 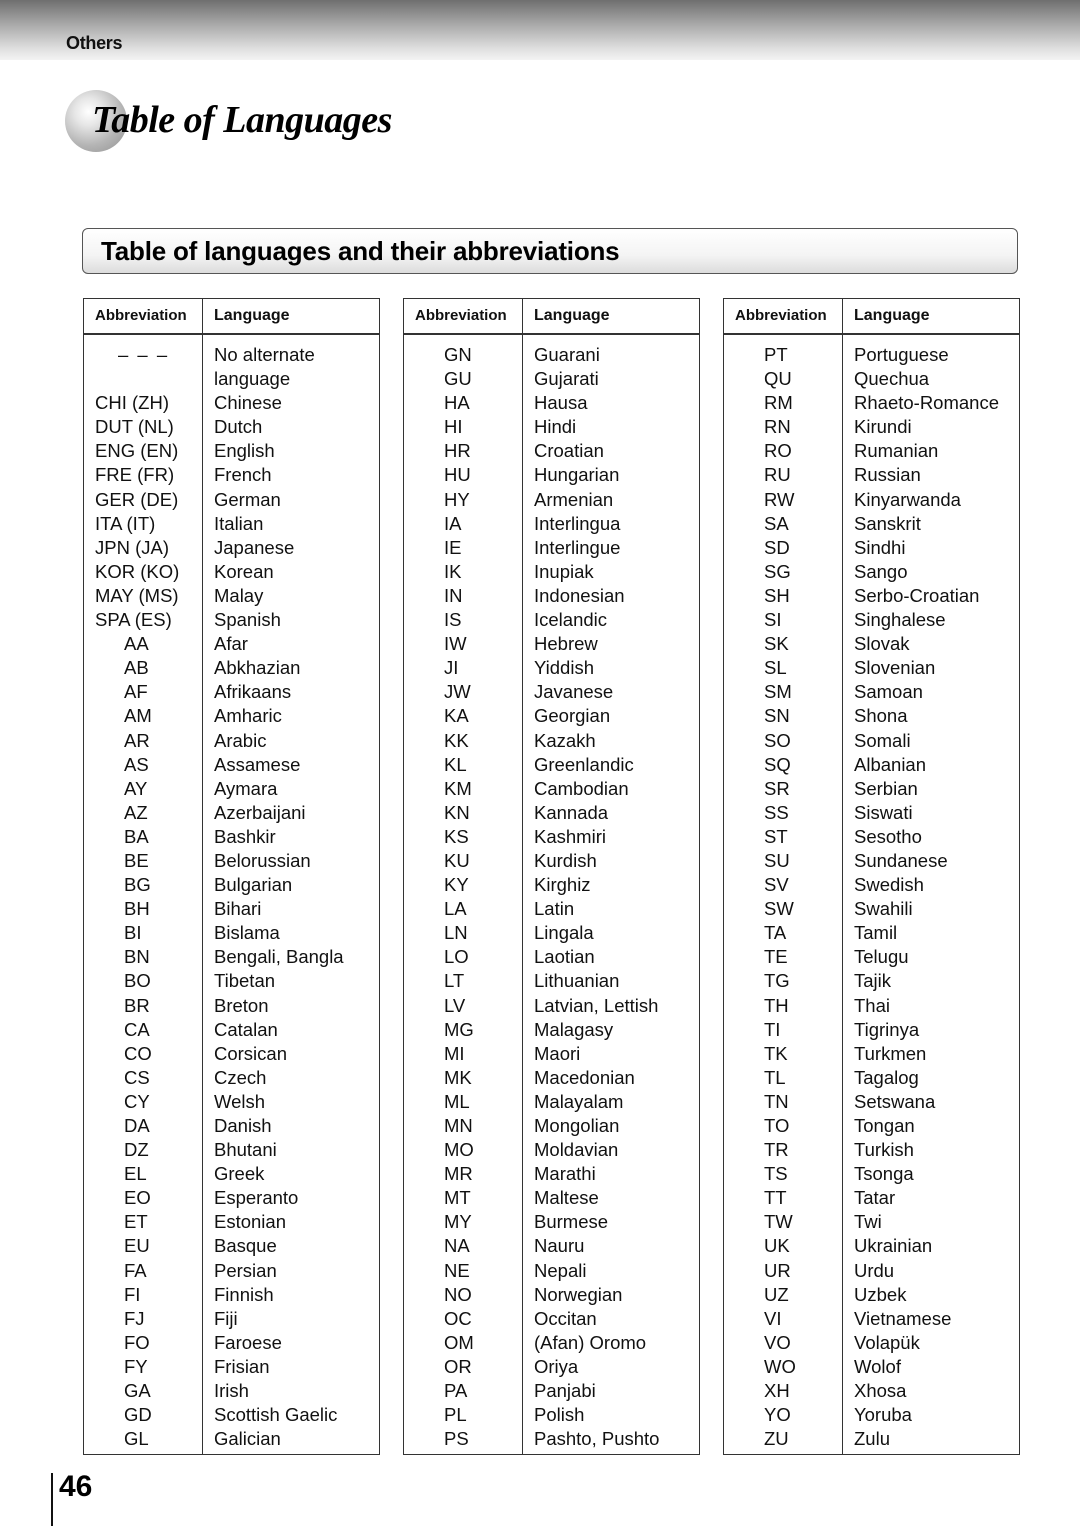 I want to click on abbreviation-cell: GU, so click(x=458, y=379).